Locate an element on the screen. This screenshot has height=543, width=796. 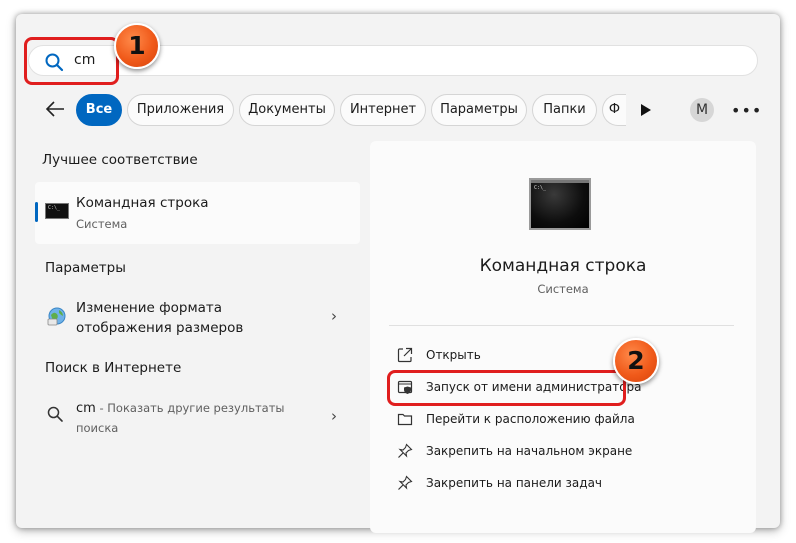
action-open: Открыть is located at coordinates (453, 355).